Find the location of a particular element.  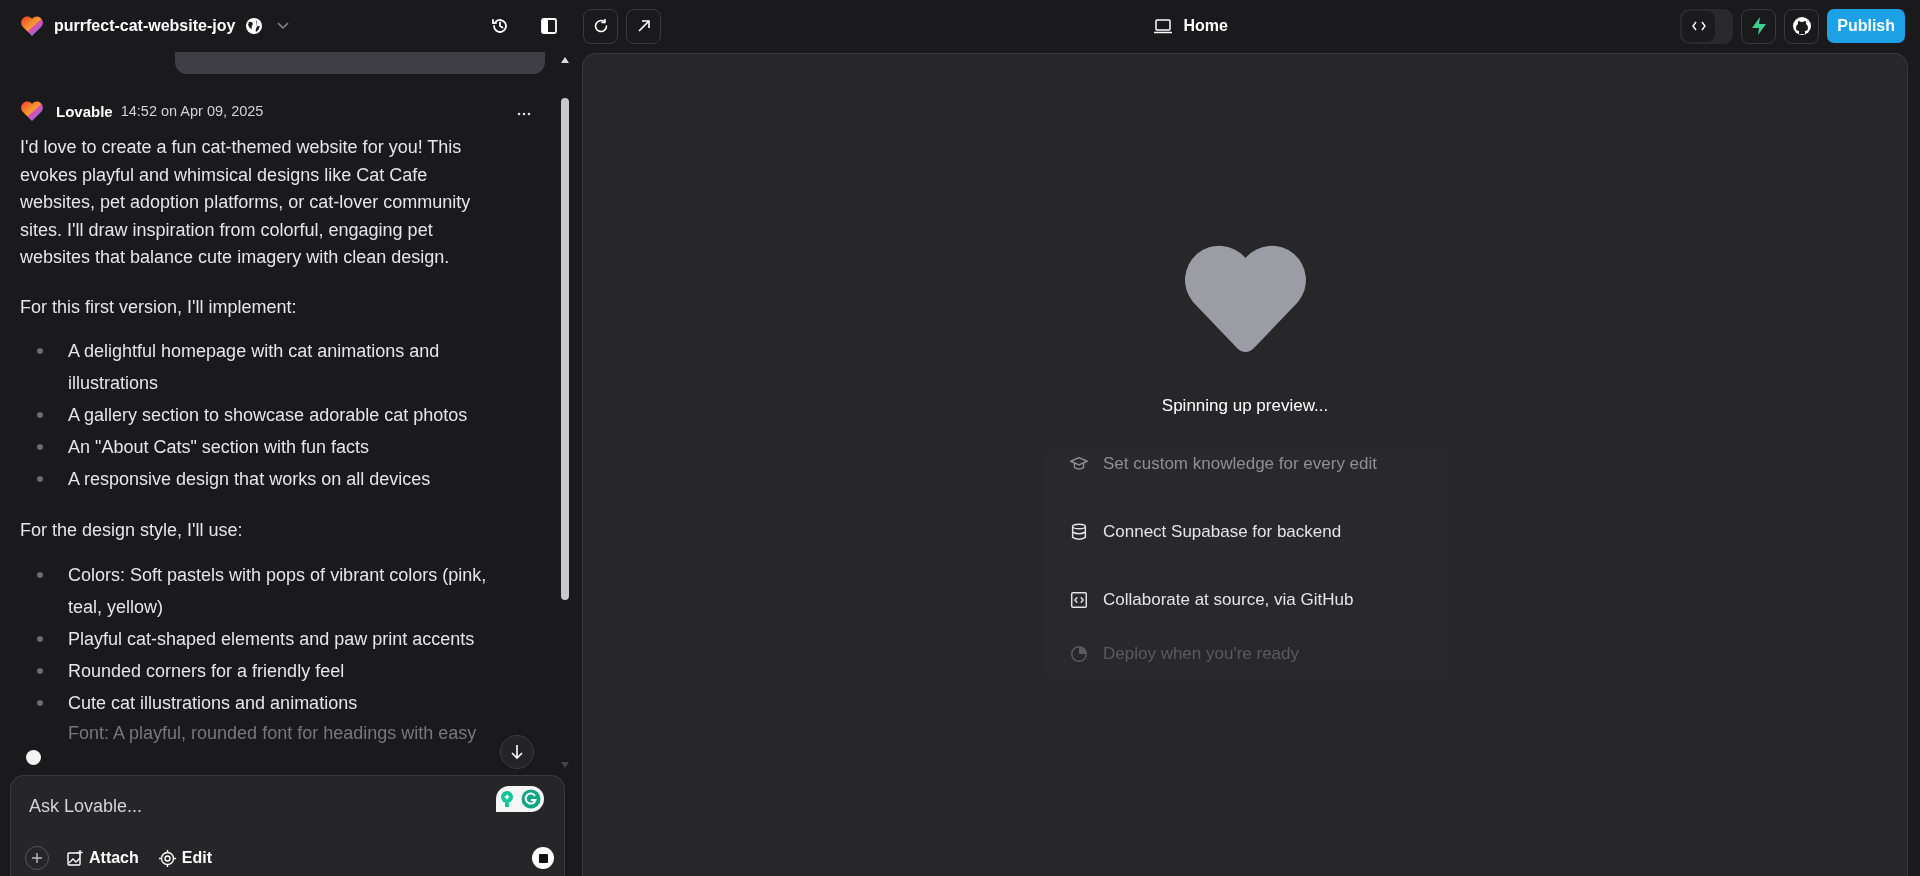

project-name: purrfect-cat-website-joy is located at coordinates (145, 26).